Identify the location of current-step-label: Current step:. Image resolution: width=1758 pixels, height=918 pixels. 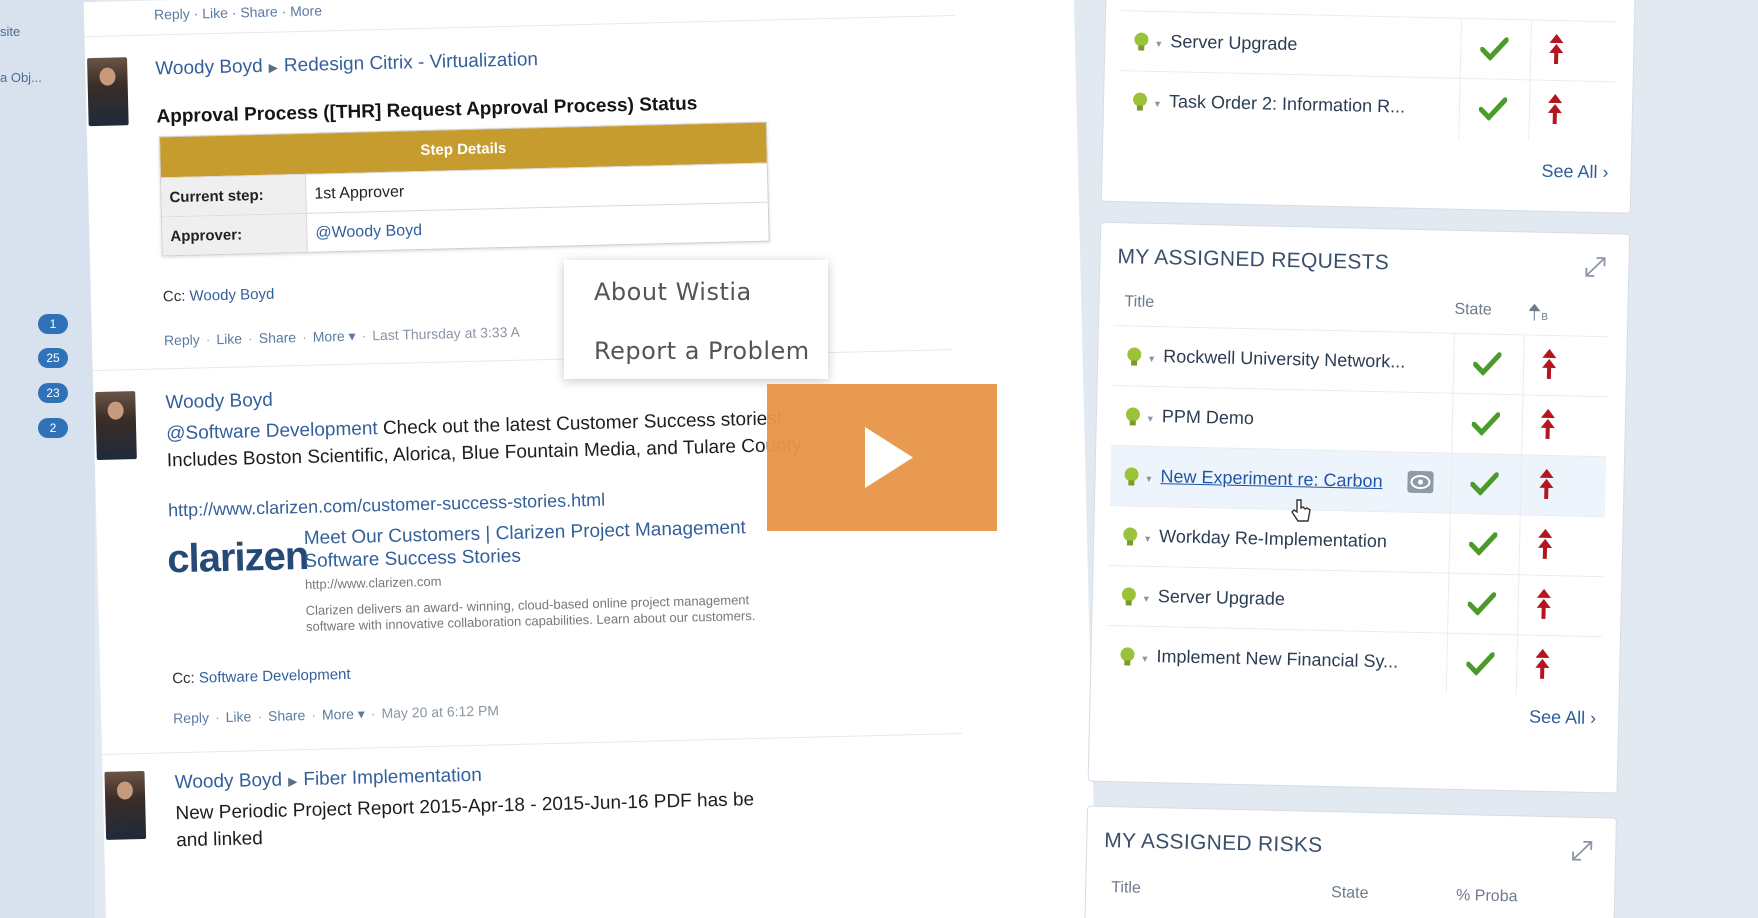
(233, 195).